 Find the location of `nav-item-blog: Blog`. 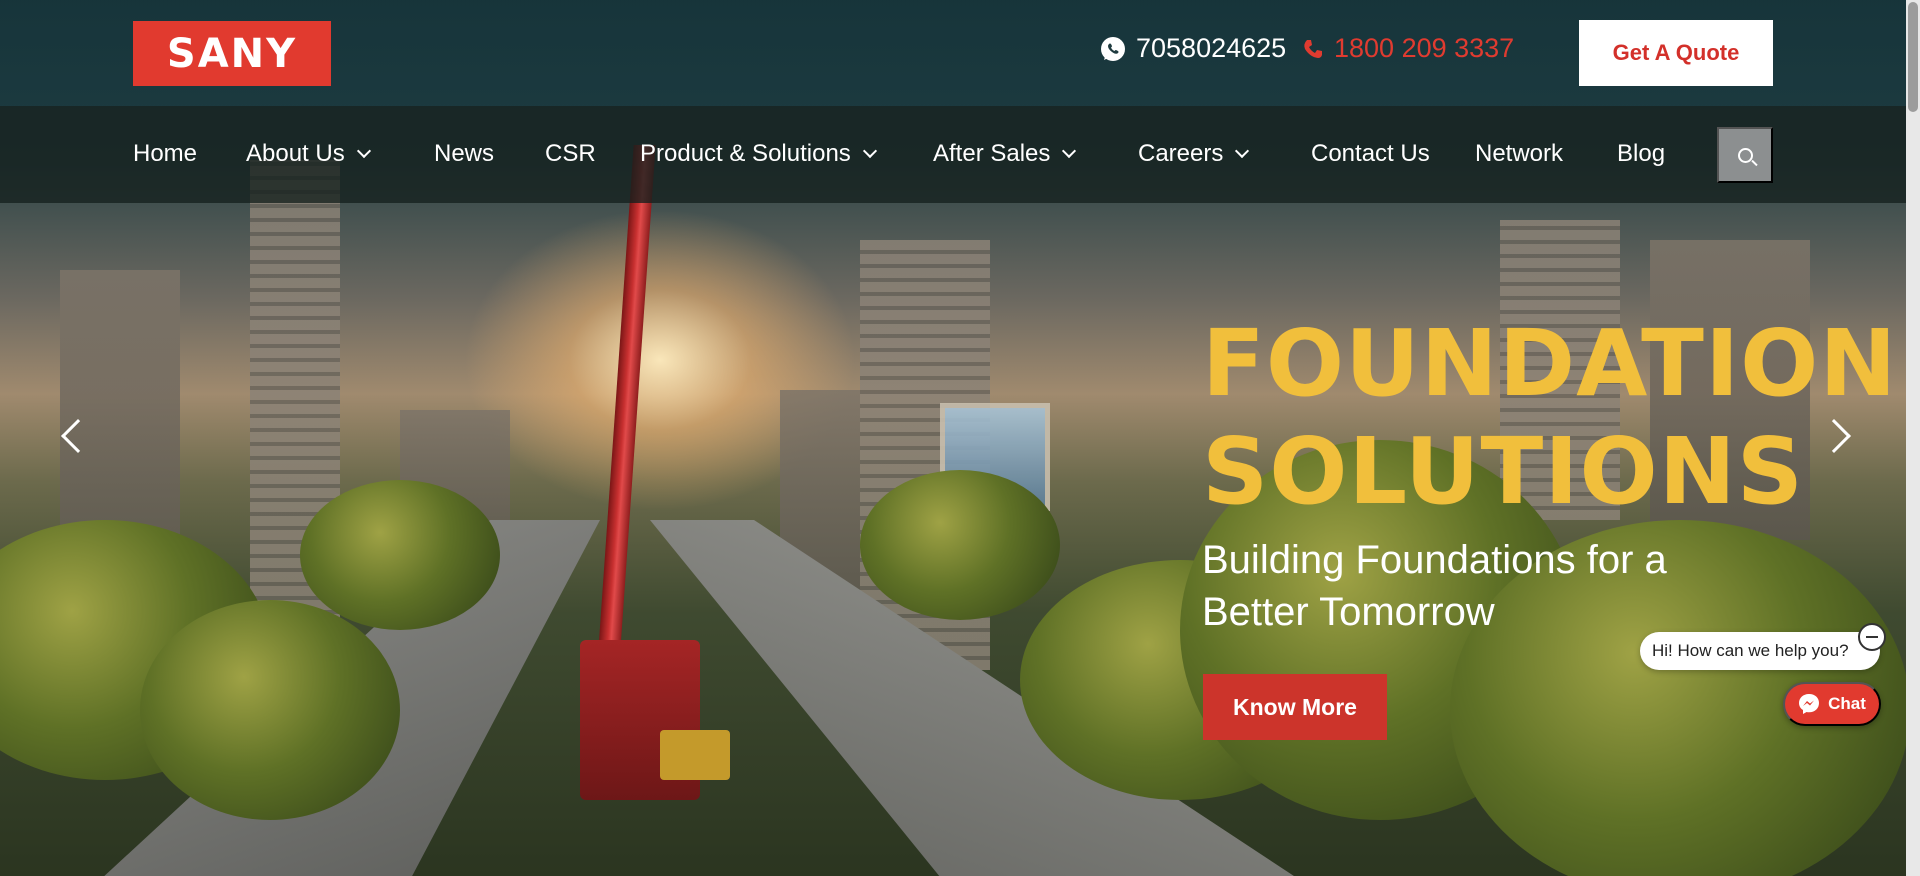

nav-item-blog: Blog is located at coordinates (1641, 154).